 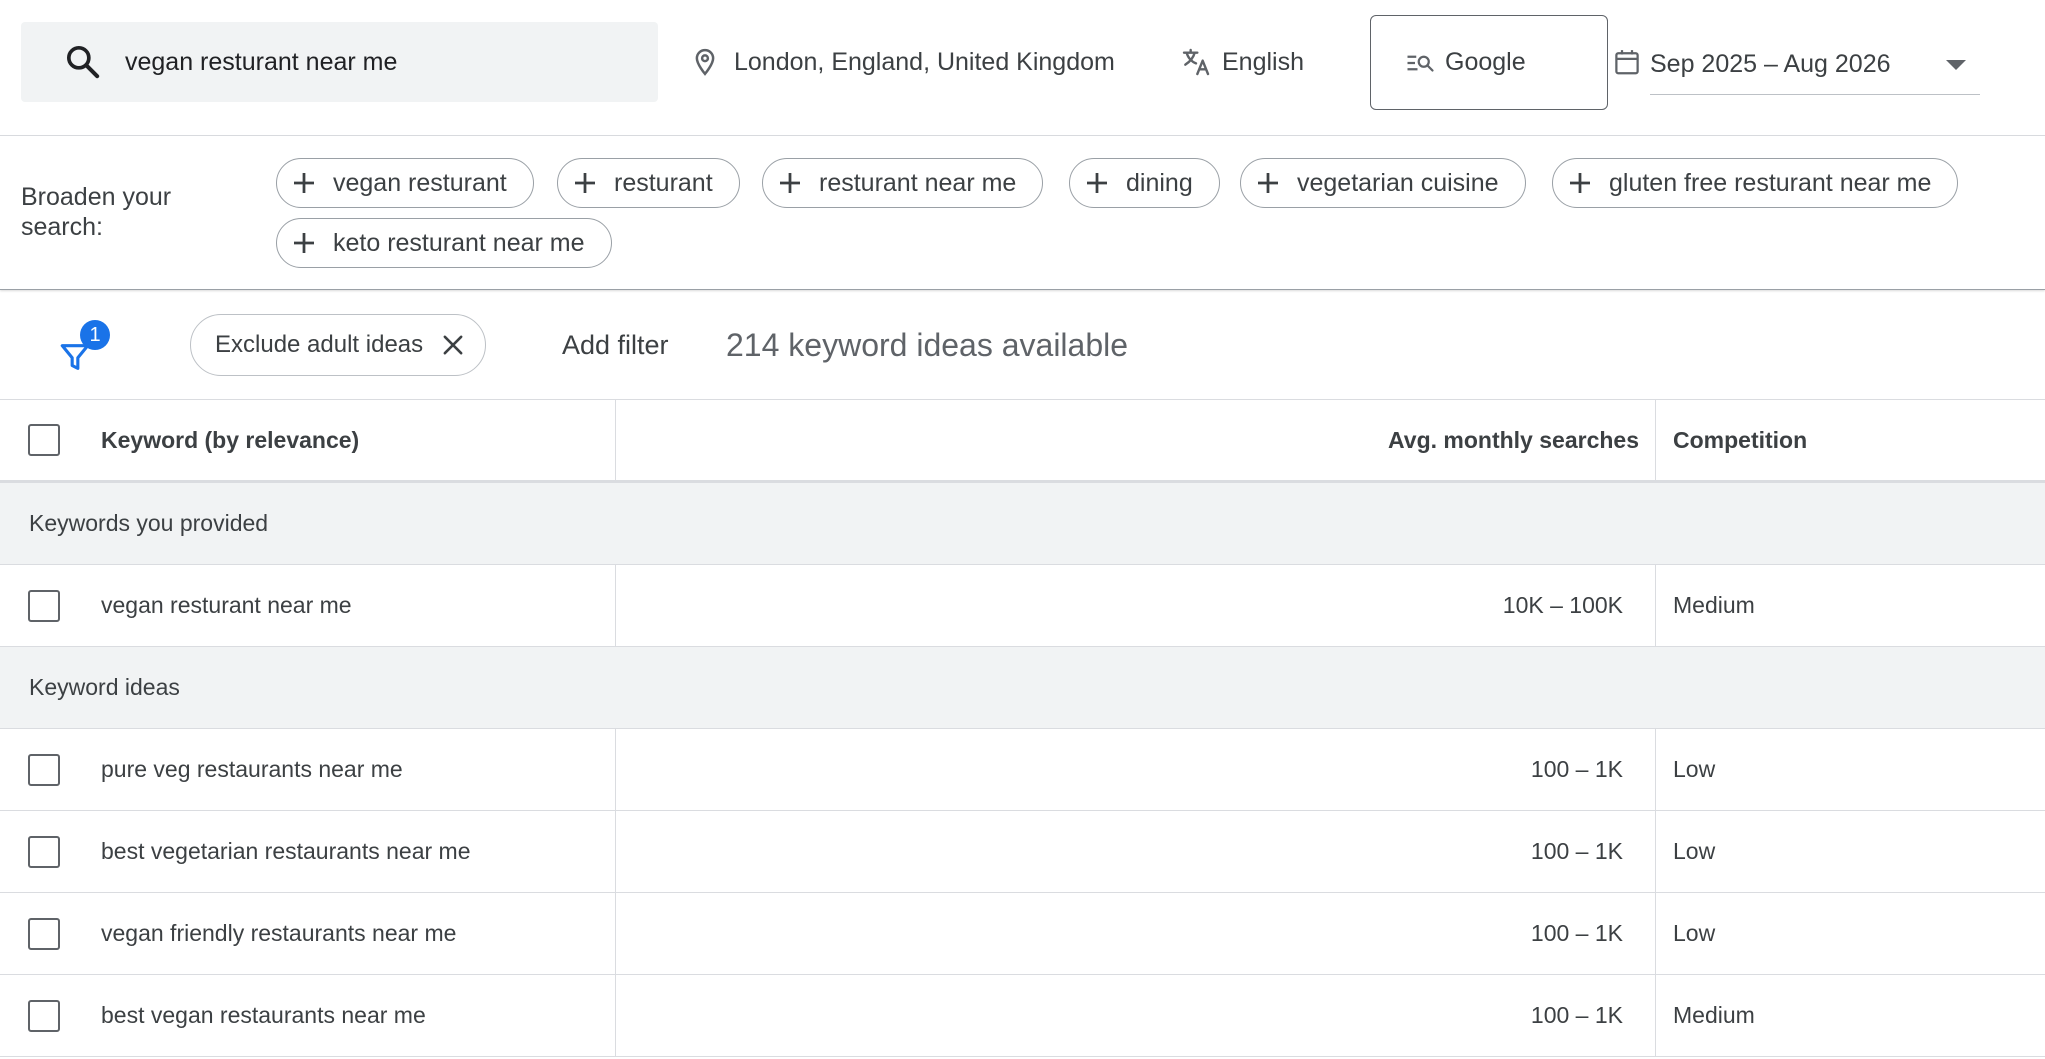 I want to click on keyword-cell: best vegetarian restaurants near me, so click(x=286, y=851).